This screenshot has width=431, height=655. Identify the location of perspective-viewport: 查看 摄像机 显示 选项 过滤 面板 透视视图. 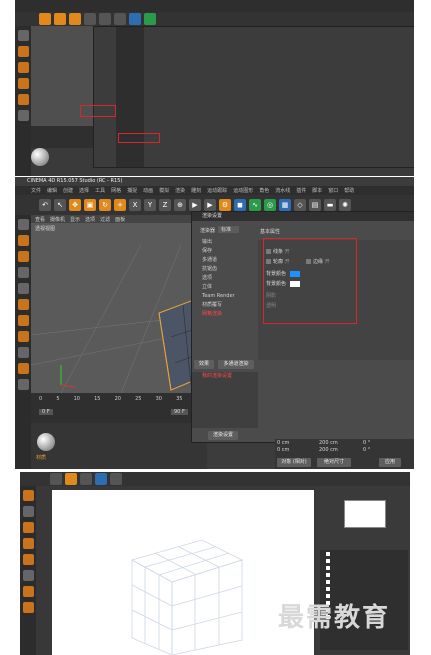
(119, 304).